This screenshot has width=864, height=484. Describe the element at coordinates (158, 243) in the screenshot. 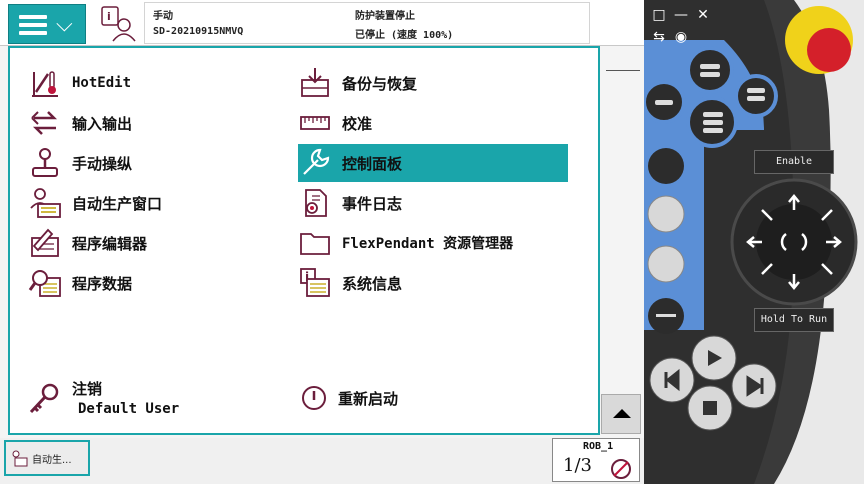

I see `menu-item-program-editor: 程序编辑器` at that location.